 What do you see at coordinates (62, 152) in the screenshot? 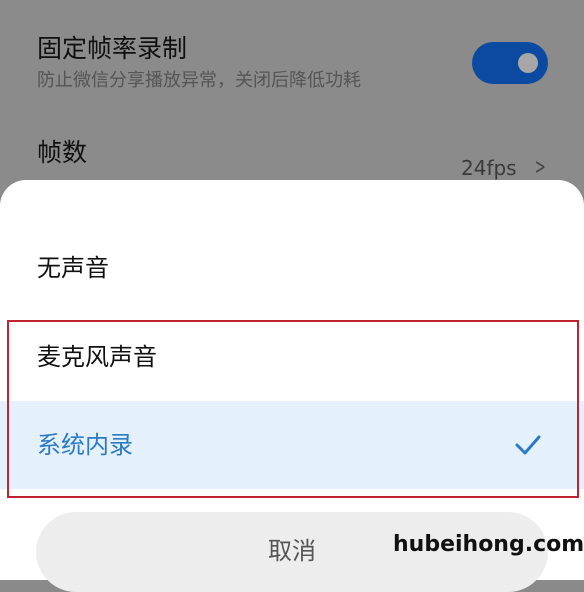
I see `frame-rate-title: 帧数` at bounding box center [62, 152].